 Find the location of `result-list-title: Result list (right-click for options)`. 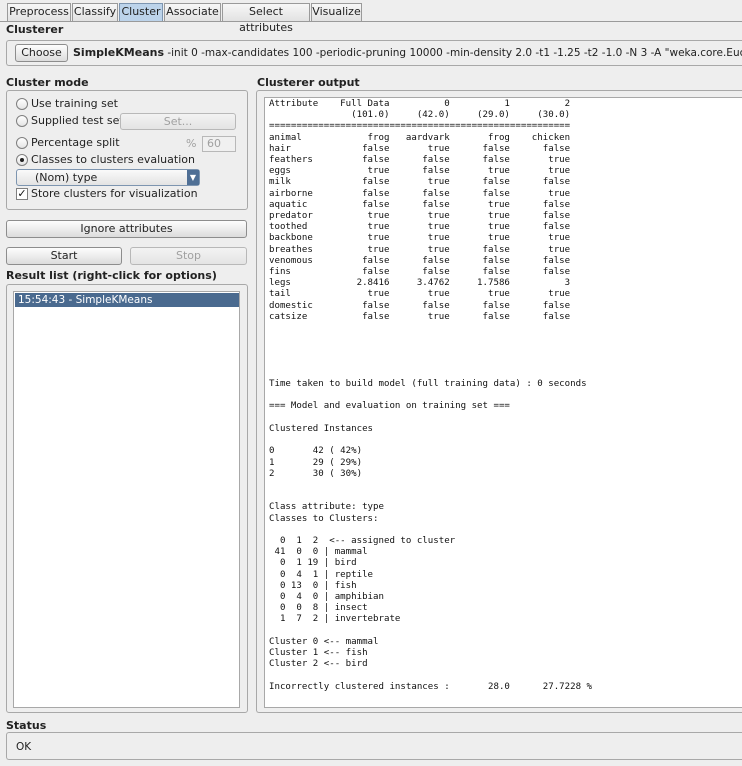

result-list-title: Result list (right-click for options) is located at coordinates (111, 275).